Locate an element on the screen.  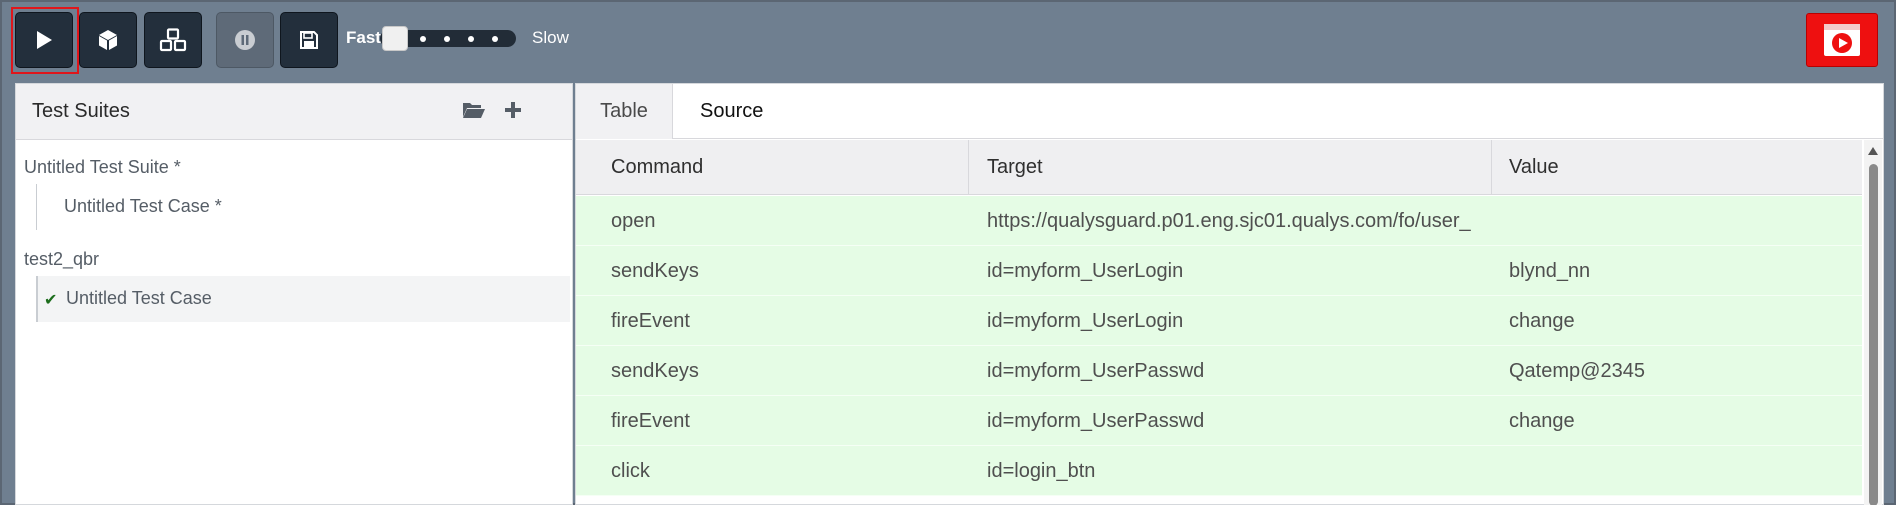
cubes-icon is located at coordinates (173, 40).